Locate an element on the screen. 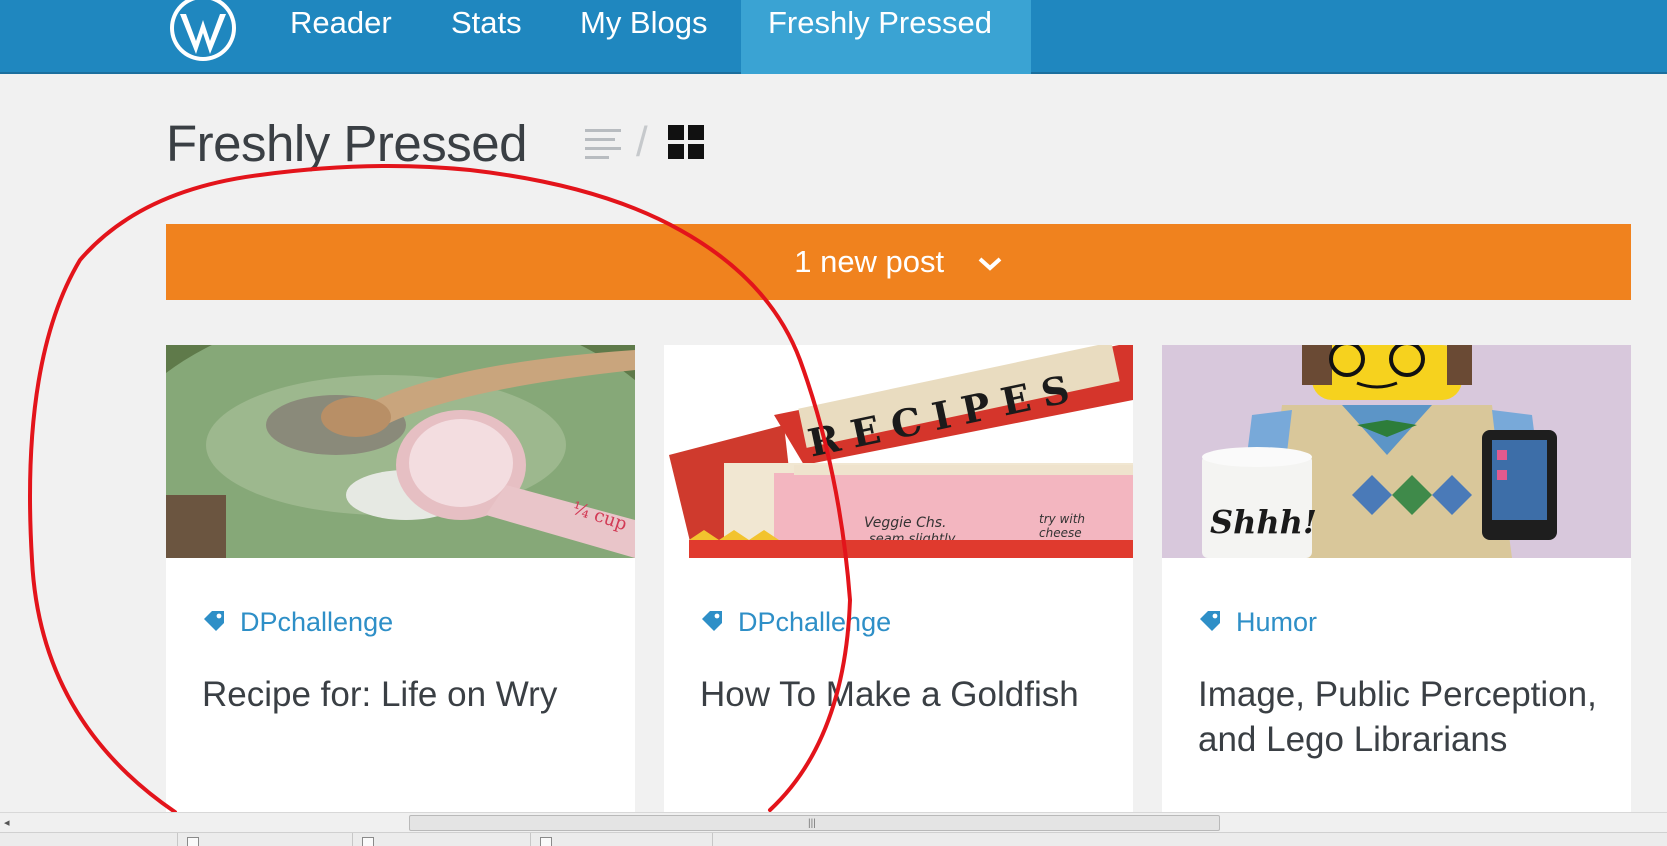  wordpress-logo-icon is located at coordinates (203, 31).